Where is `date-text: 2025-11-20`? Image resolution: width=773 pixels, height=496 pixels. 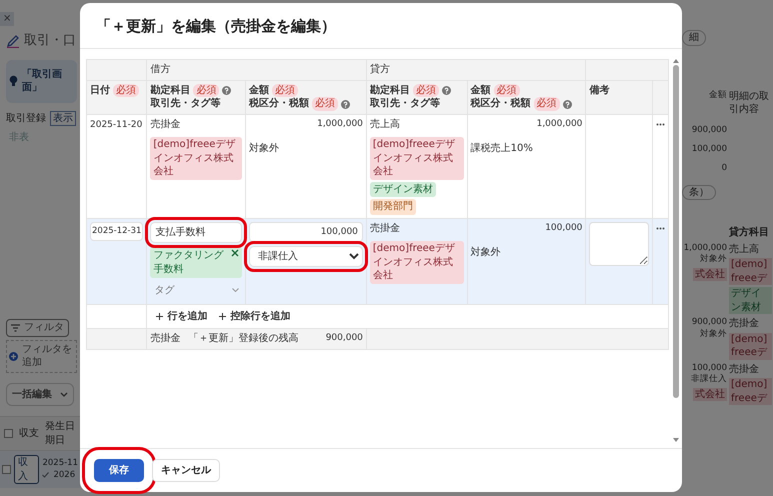
date-text: 2025-11-20 is located at coordinates (116, 125).